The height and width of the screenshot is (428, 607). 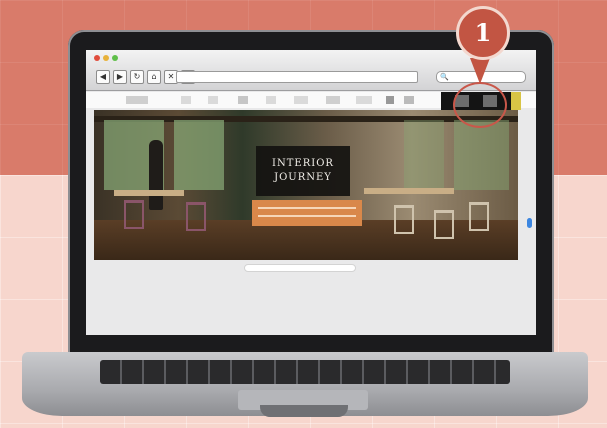 I want to click on forward-button: ▶, so click(x=120, y=77).